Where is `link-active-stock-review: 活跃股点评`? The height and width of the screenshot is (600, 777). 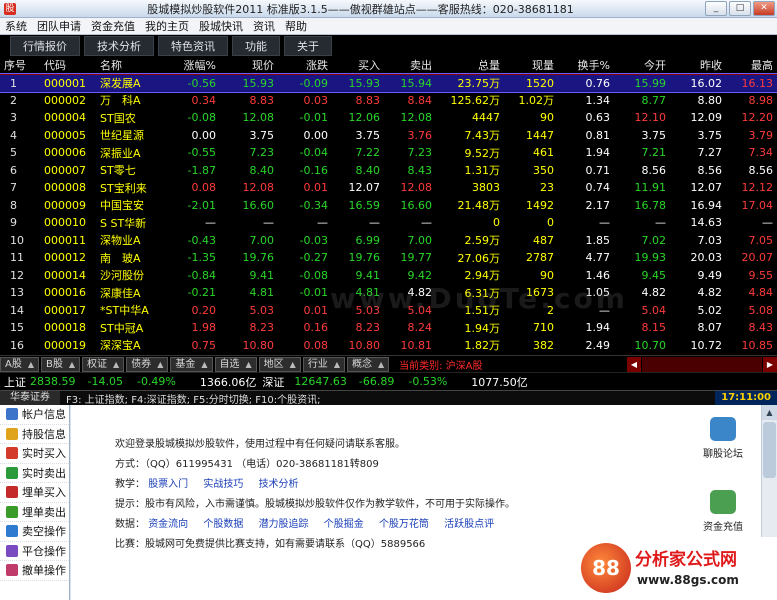 link-active-stock-review: 活跃股点评 is located at coordinates (469, 524).